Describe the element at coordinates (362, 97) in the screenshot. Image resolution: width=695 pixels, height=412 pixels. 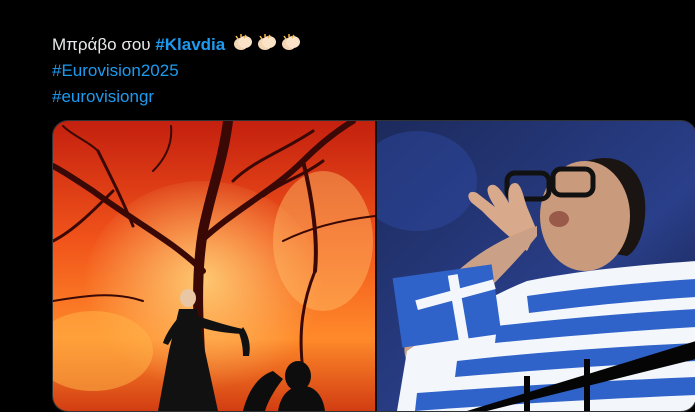
I see `hashtag-eurovisiongr: #eurovisiongr` at that location.